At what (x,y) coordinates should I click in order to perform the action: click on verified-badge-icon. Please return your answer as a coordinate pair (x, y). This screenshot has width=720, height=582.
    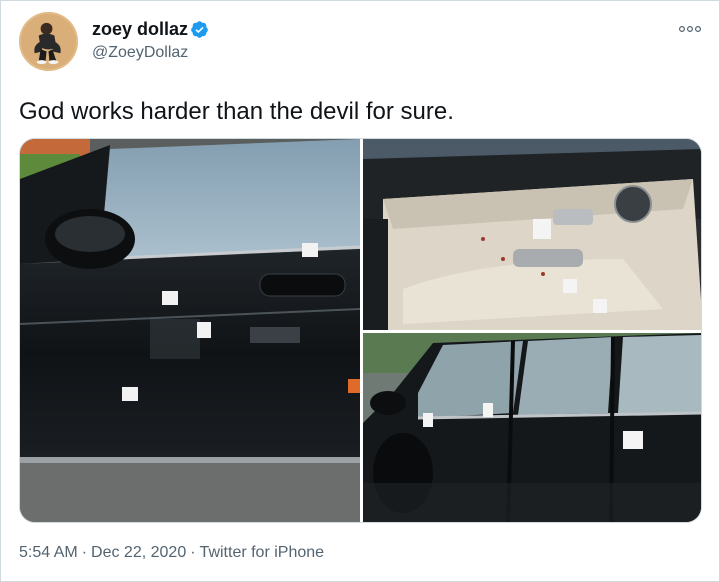
    Looking at the image, I should click on (199, 29).